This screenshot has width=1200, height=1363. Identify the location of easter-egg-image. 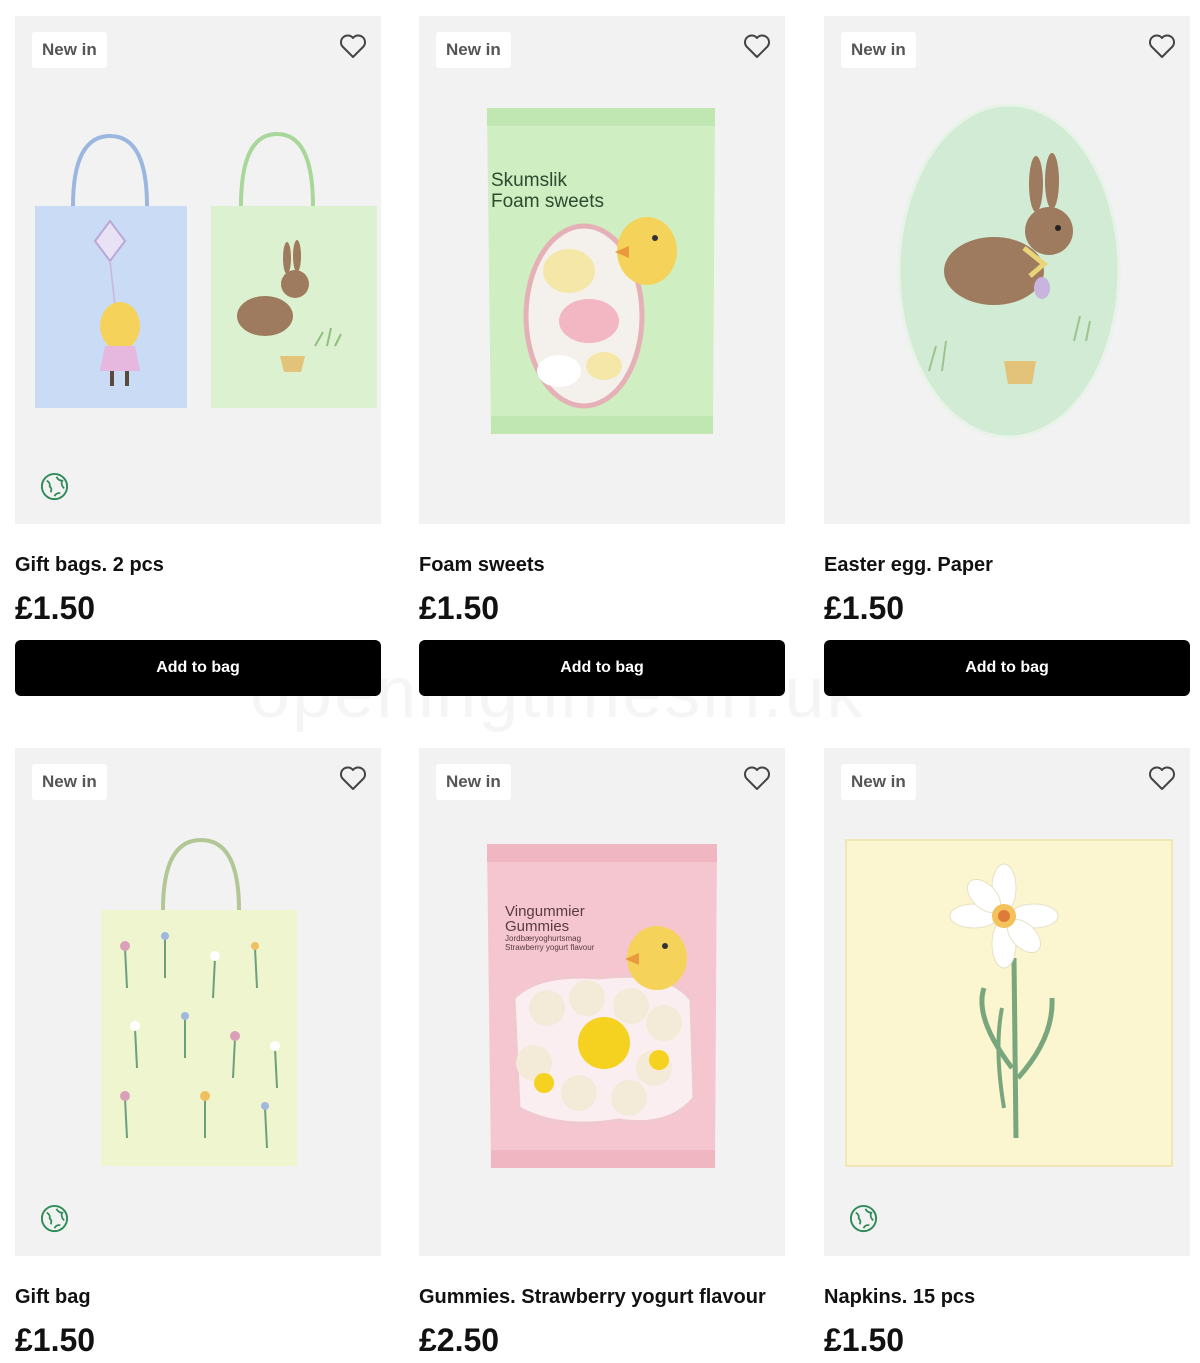
(1009, 271).